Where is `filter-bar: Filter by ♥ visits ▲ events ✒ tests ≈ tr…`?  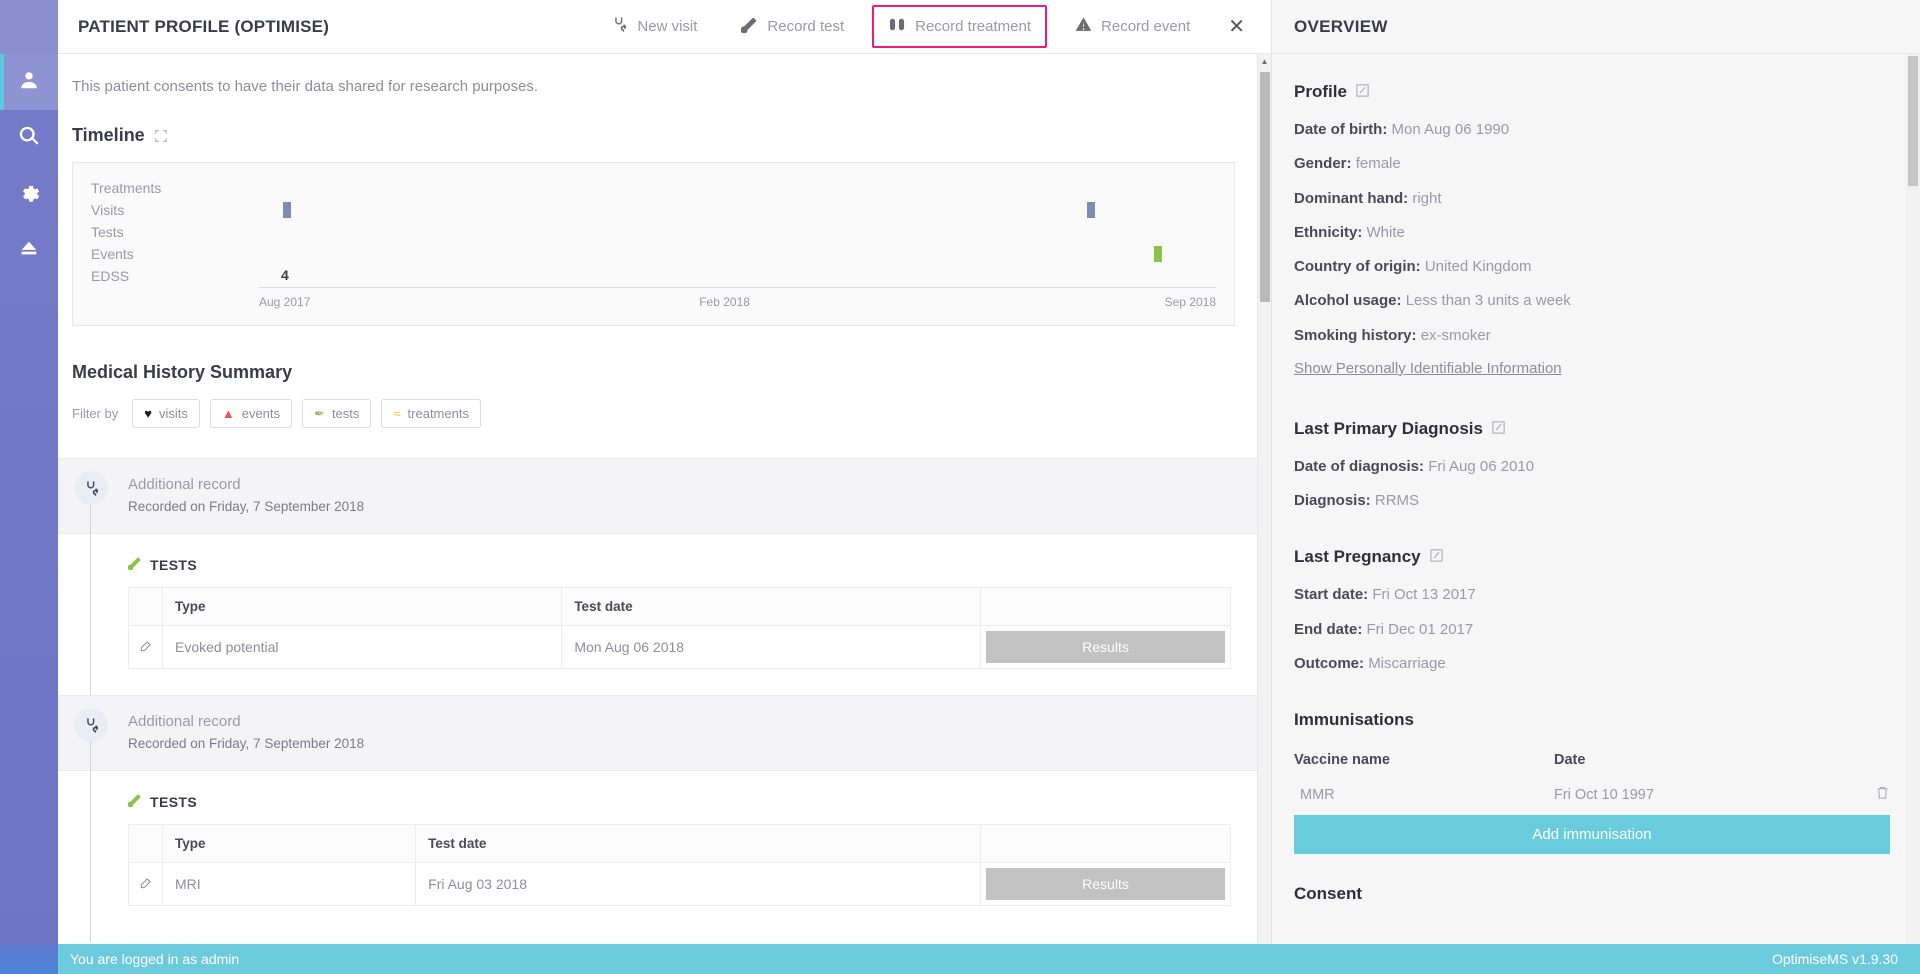 filter-bar: Filter by ♥ visits ▲ events ✒ tests ≈ tr… is located at coordinates (653, 413).